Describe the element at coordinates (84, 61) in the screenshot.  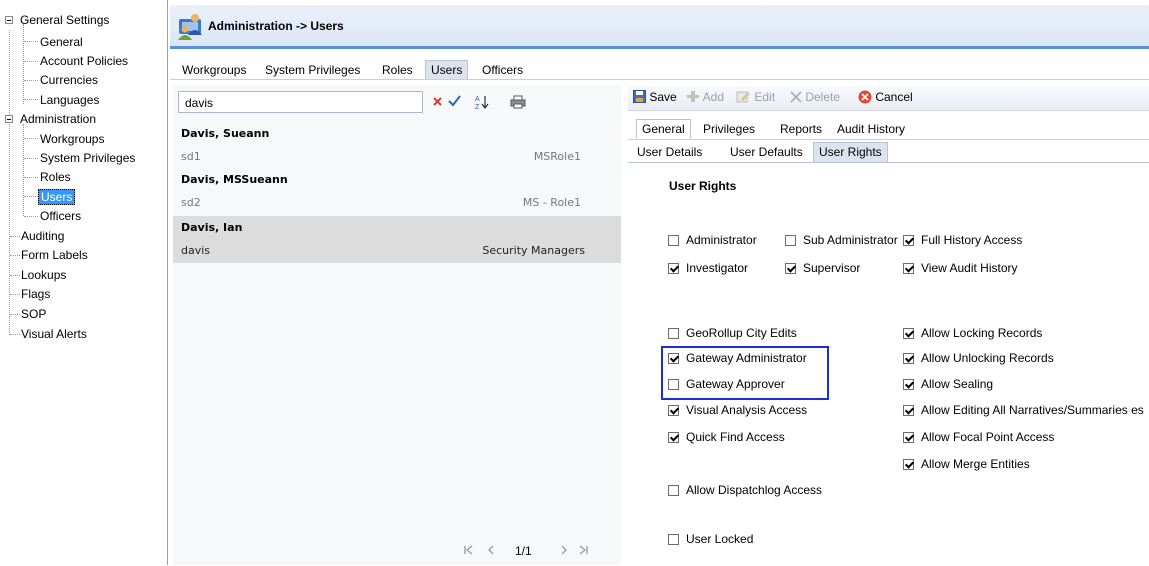
I see `tree-item-account-policies: Account Policies` at that location.